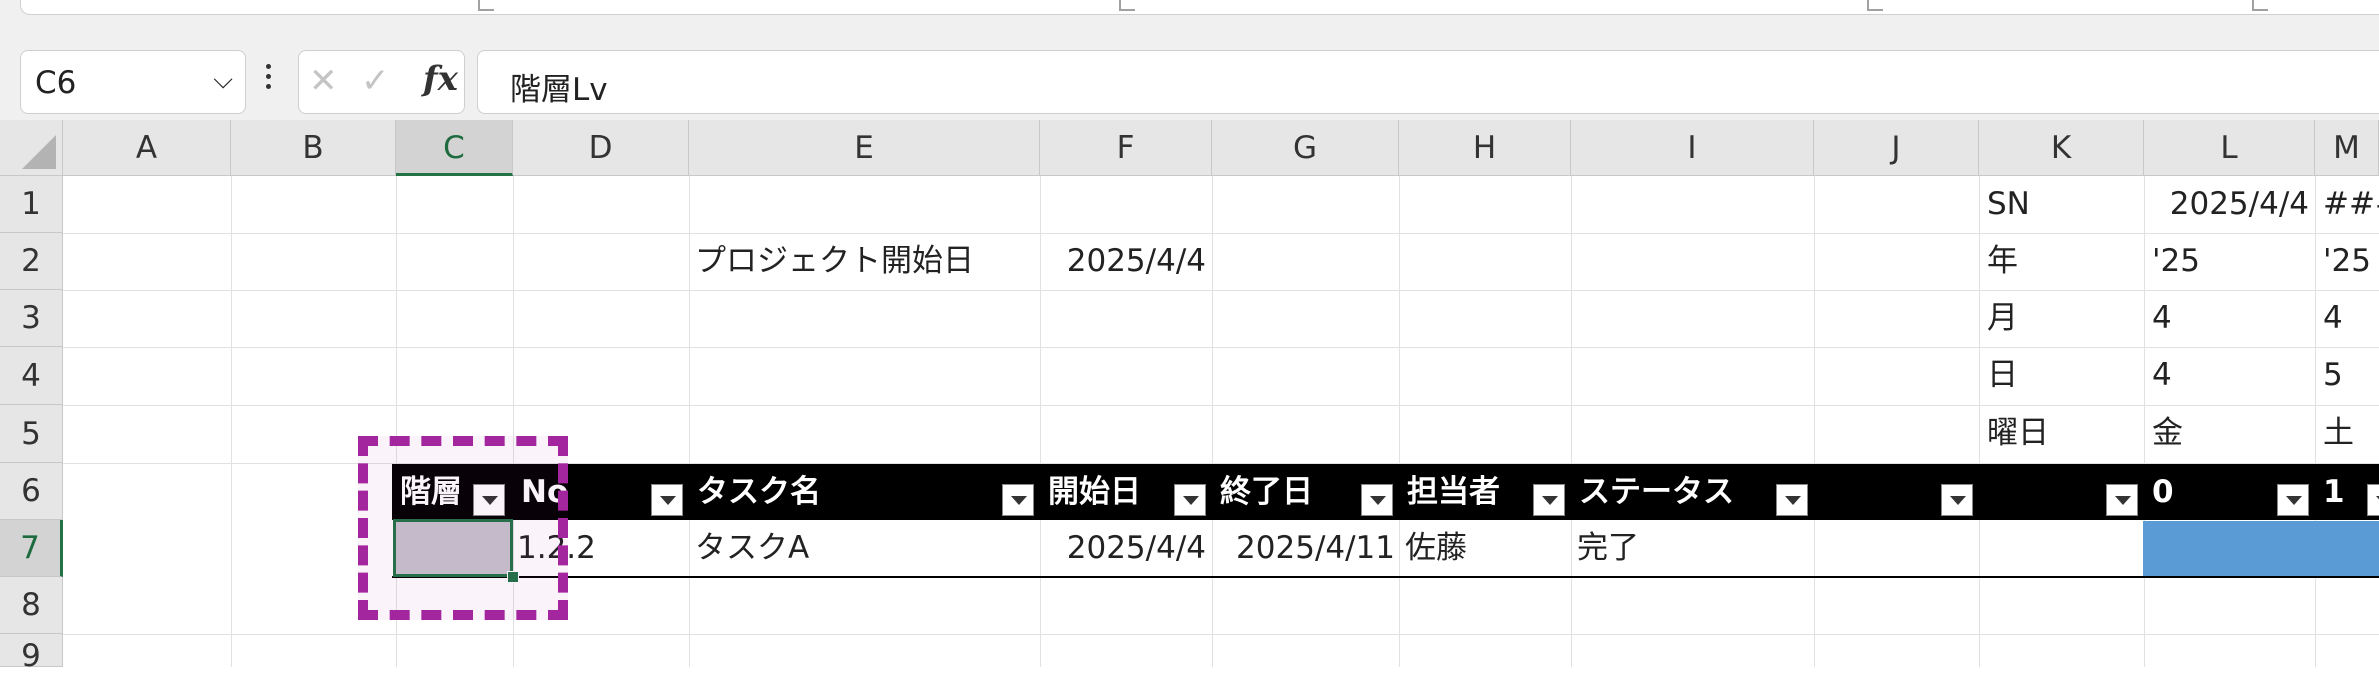 Image resolution: width=2379 pixels, height=678 pixels. Describe the element at coordinates (1305, 148) in the screenshot. I see `column-header-g: G` at that location.